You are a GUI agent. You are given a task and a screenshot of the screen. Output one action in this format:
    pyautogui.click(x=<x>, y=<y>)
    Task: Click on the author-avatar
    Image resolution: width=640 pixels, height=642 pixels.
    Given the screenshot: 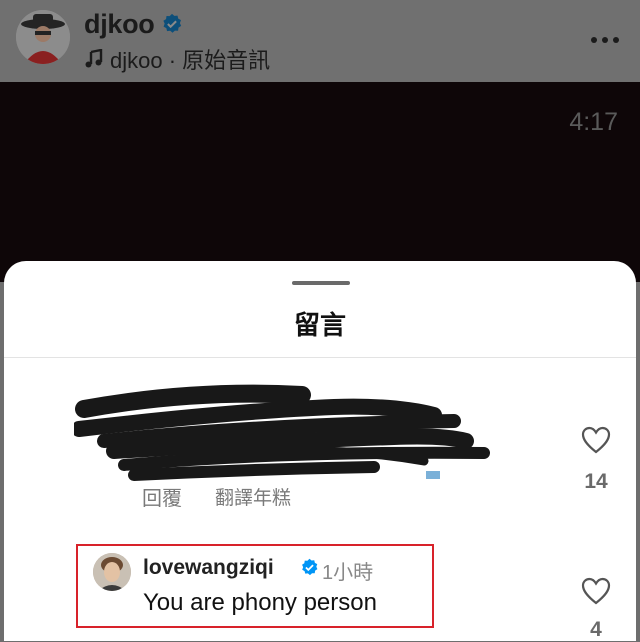 What is the action you would take?
    pyautogui.click(x=43, y=37)
    